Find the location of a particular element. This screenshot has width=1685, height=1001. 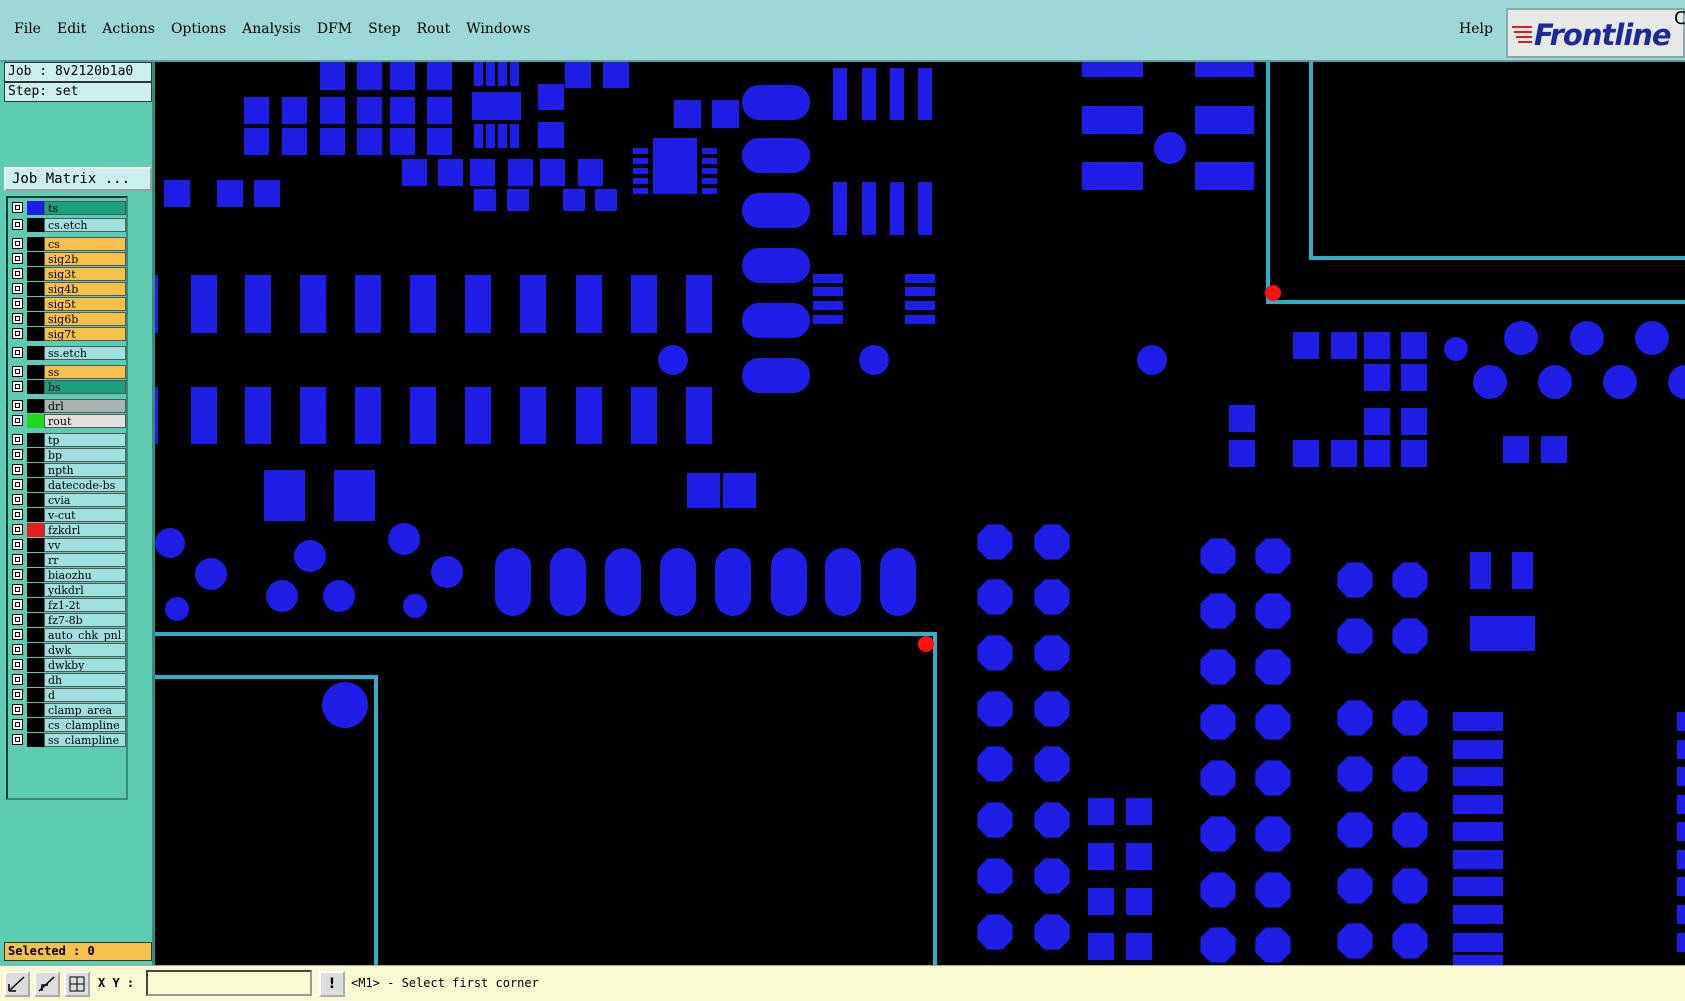

layer-name: sig7t is located at coordinates (85, 334).